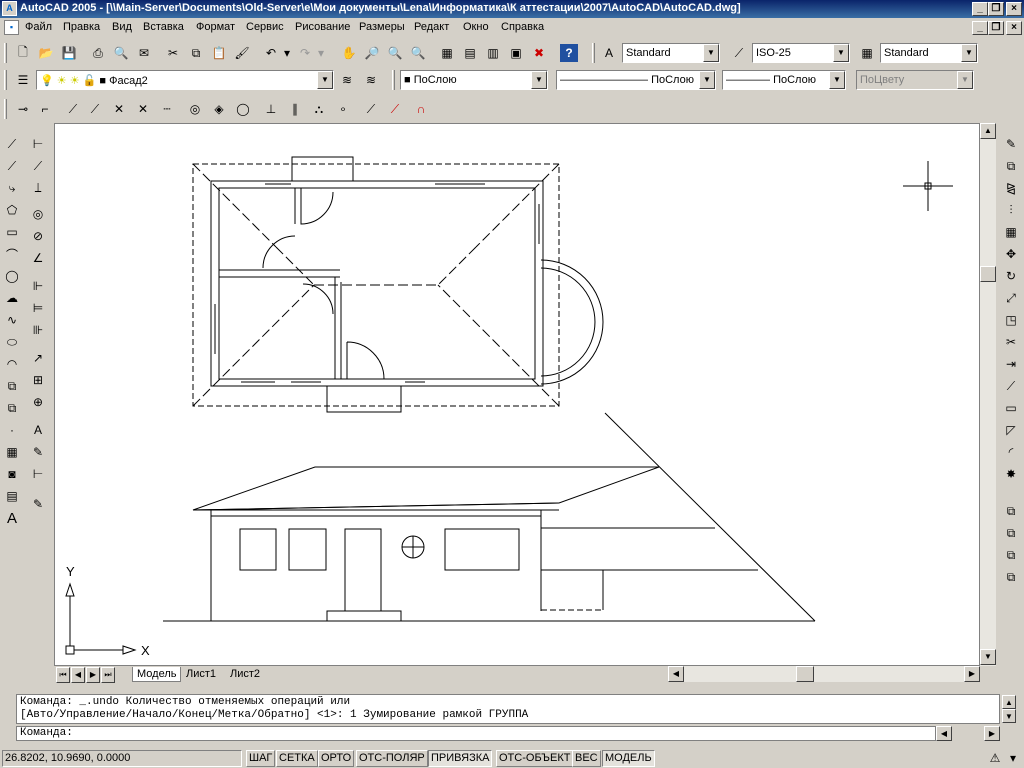 Image resolution: width=1024 pixels, height=768 pixels. What do you see at coordinates (1011, 210) in the screenshot?
I see `offset-icon: ⫶` at bounding box center [1011, 210].